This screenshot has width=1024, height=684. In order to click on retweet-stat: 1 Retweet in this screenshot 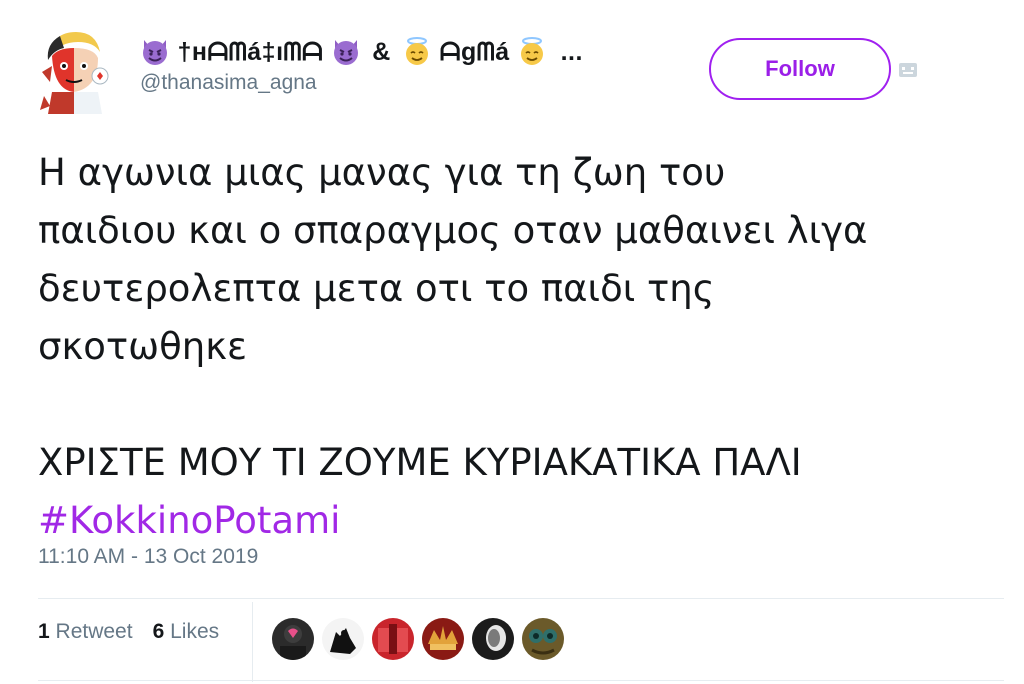, I will do `click(85, 632)`.